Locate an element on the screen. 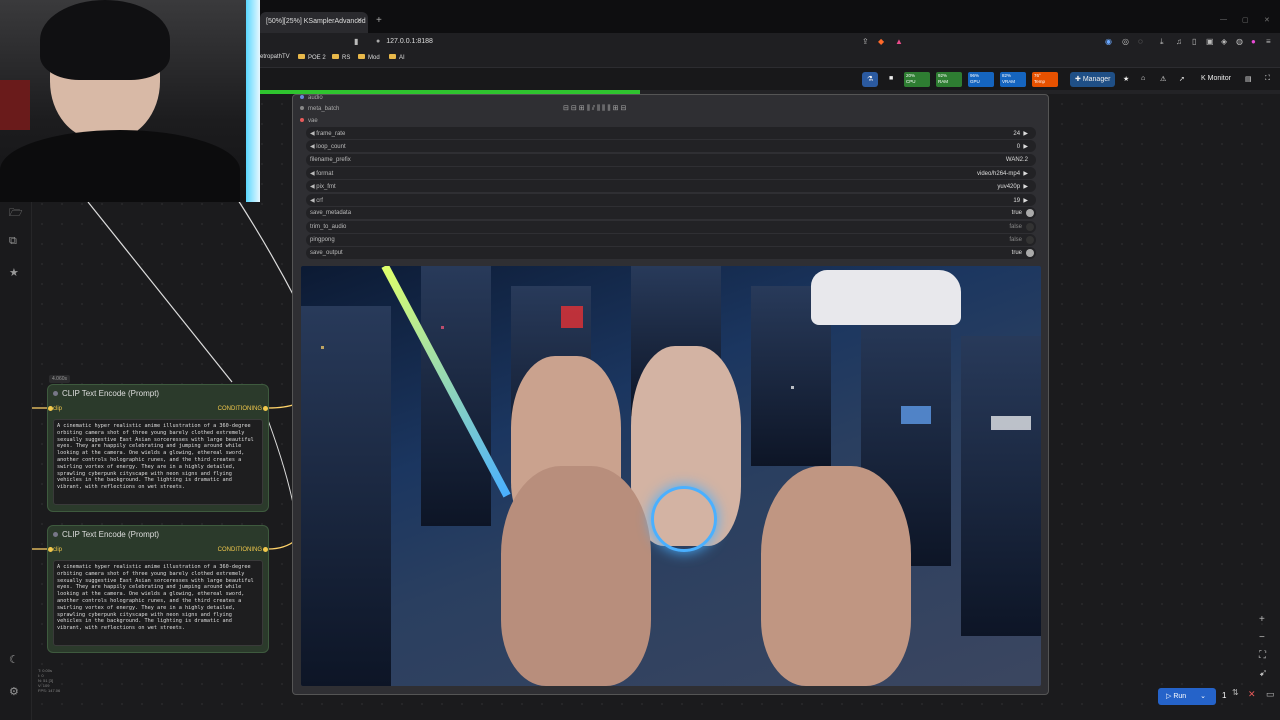 Image resolution: width=1280 pixels, height=720 pixels. theme-toggle-icon: ☾ is located at coordinates (14, 659).